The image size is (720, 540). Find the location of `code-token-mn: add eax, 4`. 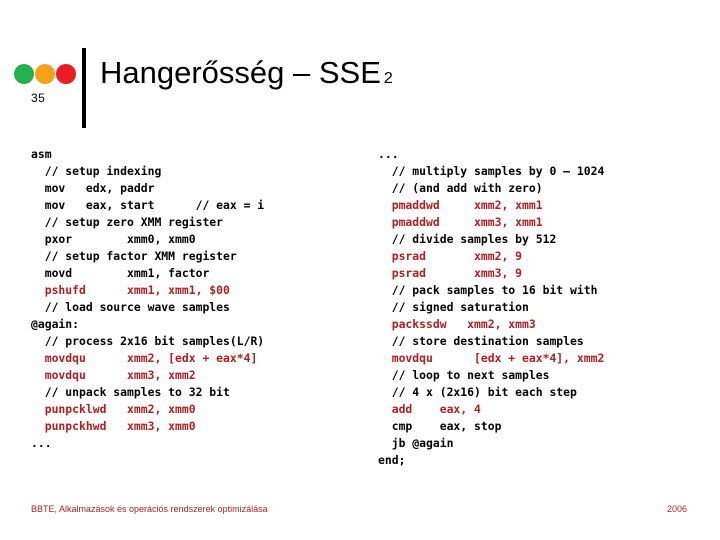

code-token-mn: add eax, 4 is located at coordinates (429, 409).